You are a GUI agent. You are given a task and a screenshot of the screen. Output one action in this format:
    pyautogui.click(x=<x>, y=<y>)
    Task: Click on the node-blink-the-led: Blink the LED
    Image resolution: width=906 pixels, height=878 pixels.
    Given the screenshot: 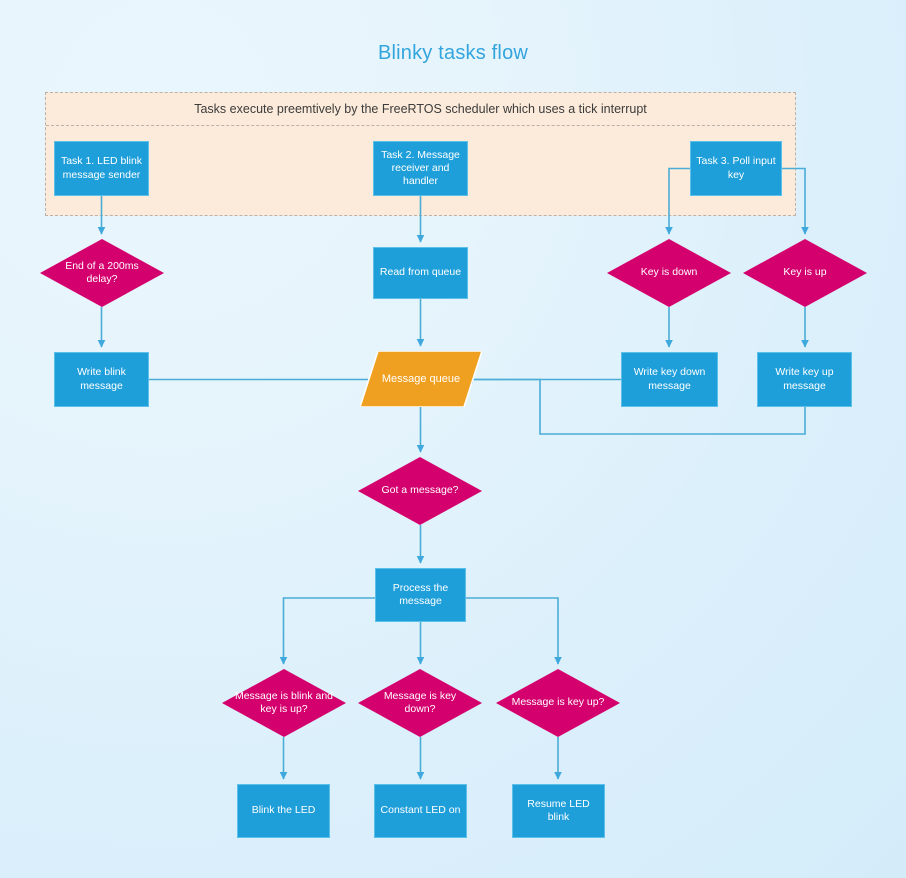 What is the action you would take?
    pyautogui.click(x=283, y=811)
    